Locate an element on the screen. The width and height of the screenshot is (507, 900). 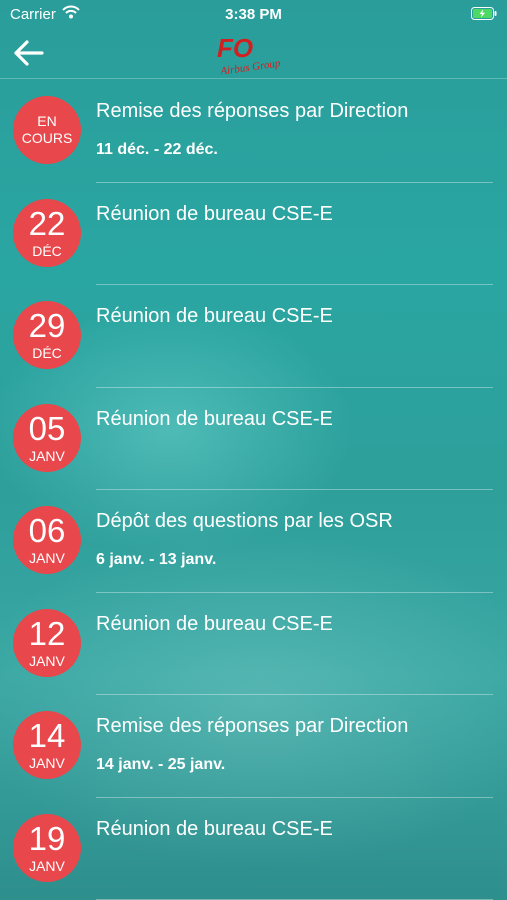
badge-day: 22 is located at coordinates (47, 223).